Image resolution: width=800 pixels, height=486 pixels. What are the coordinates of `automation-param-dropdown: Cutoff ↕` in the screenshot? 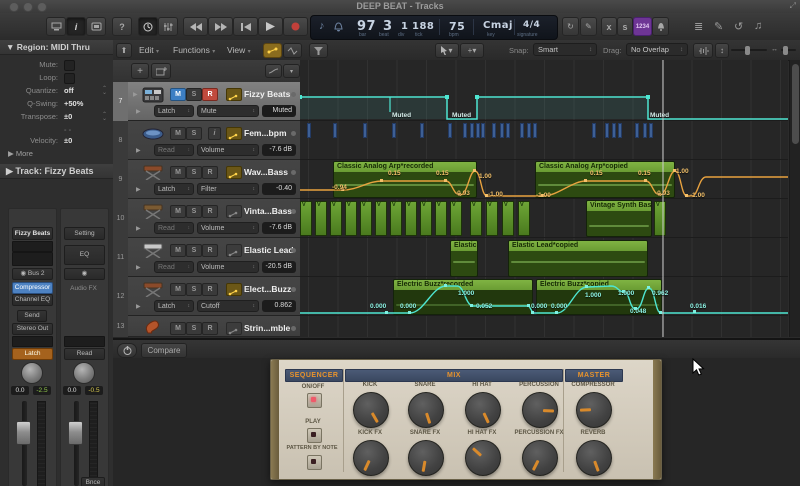 It's located at (228, 306).